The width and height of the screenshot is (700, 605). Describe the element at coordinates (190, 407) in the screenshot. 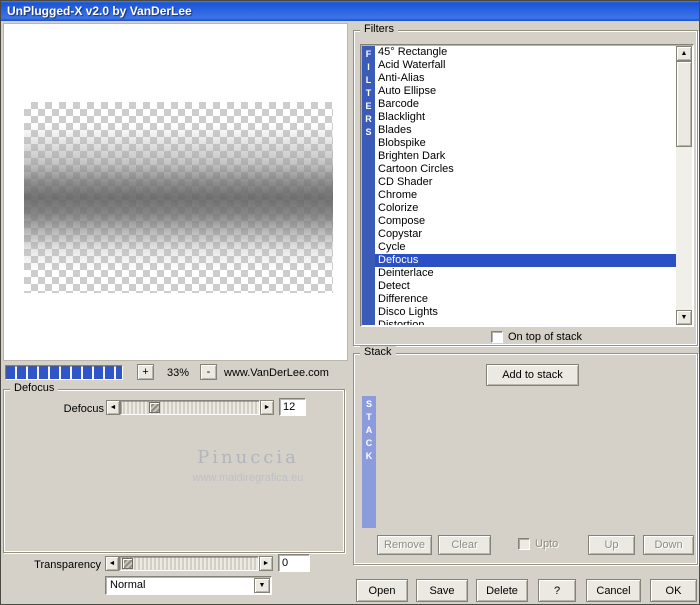

I see `defocus-slider-track` at that location.